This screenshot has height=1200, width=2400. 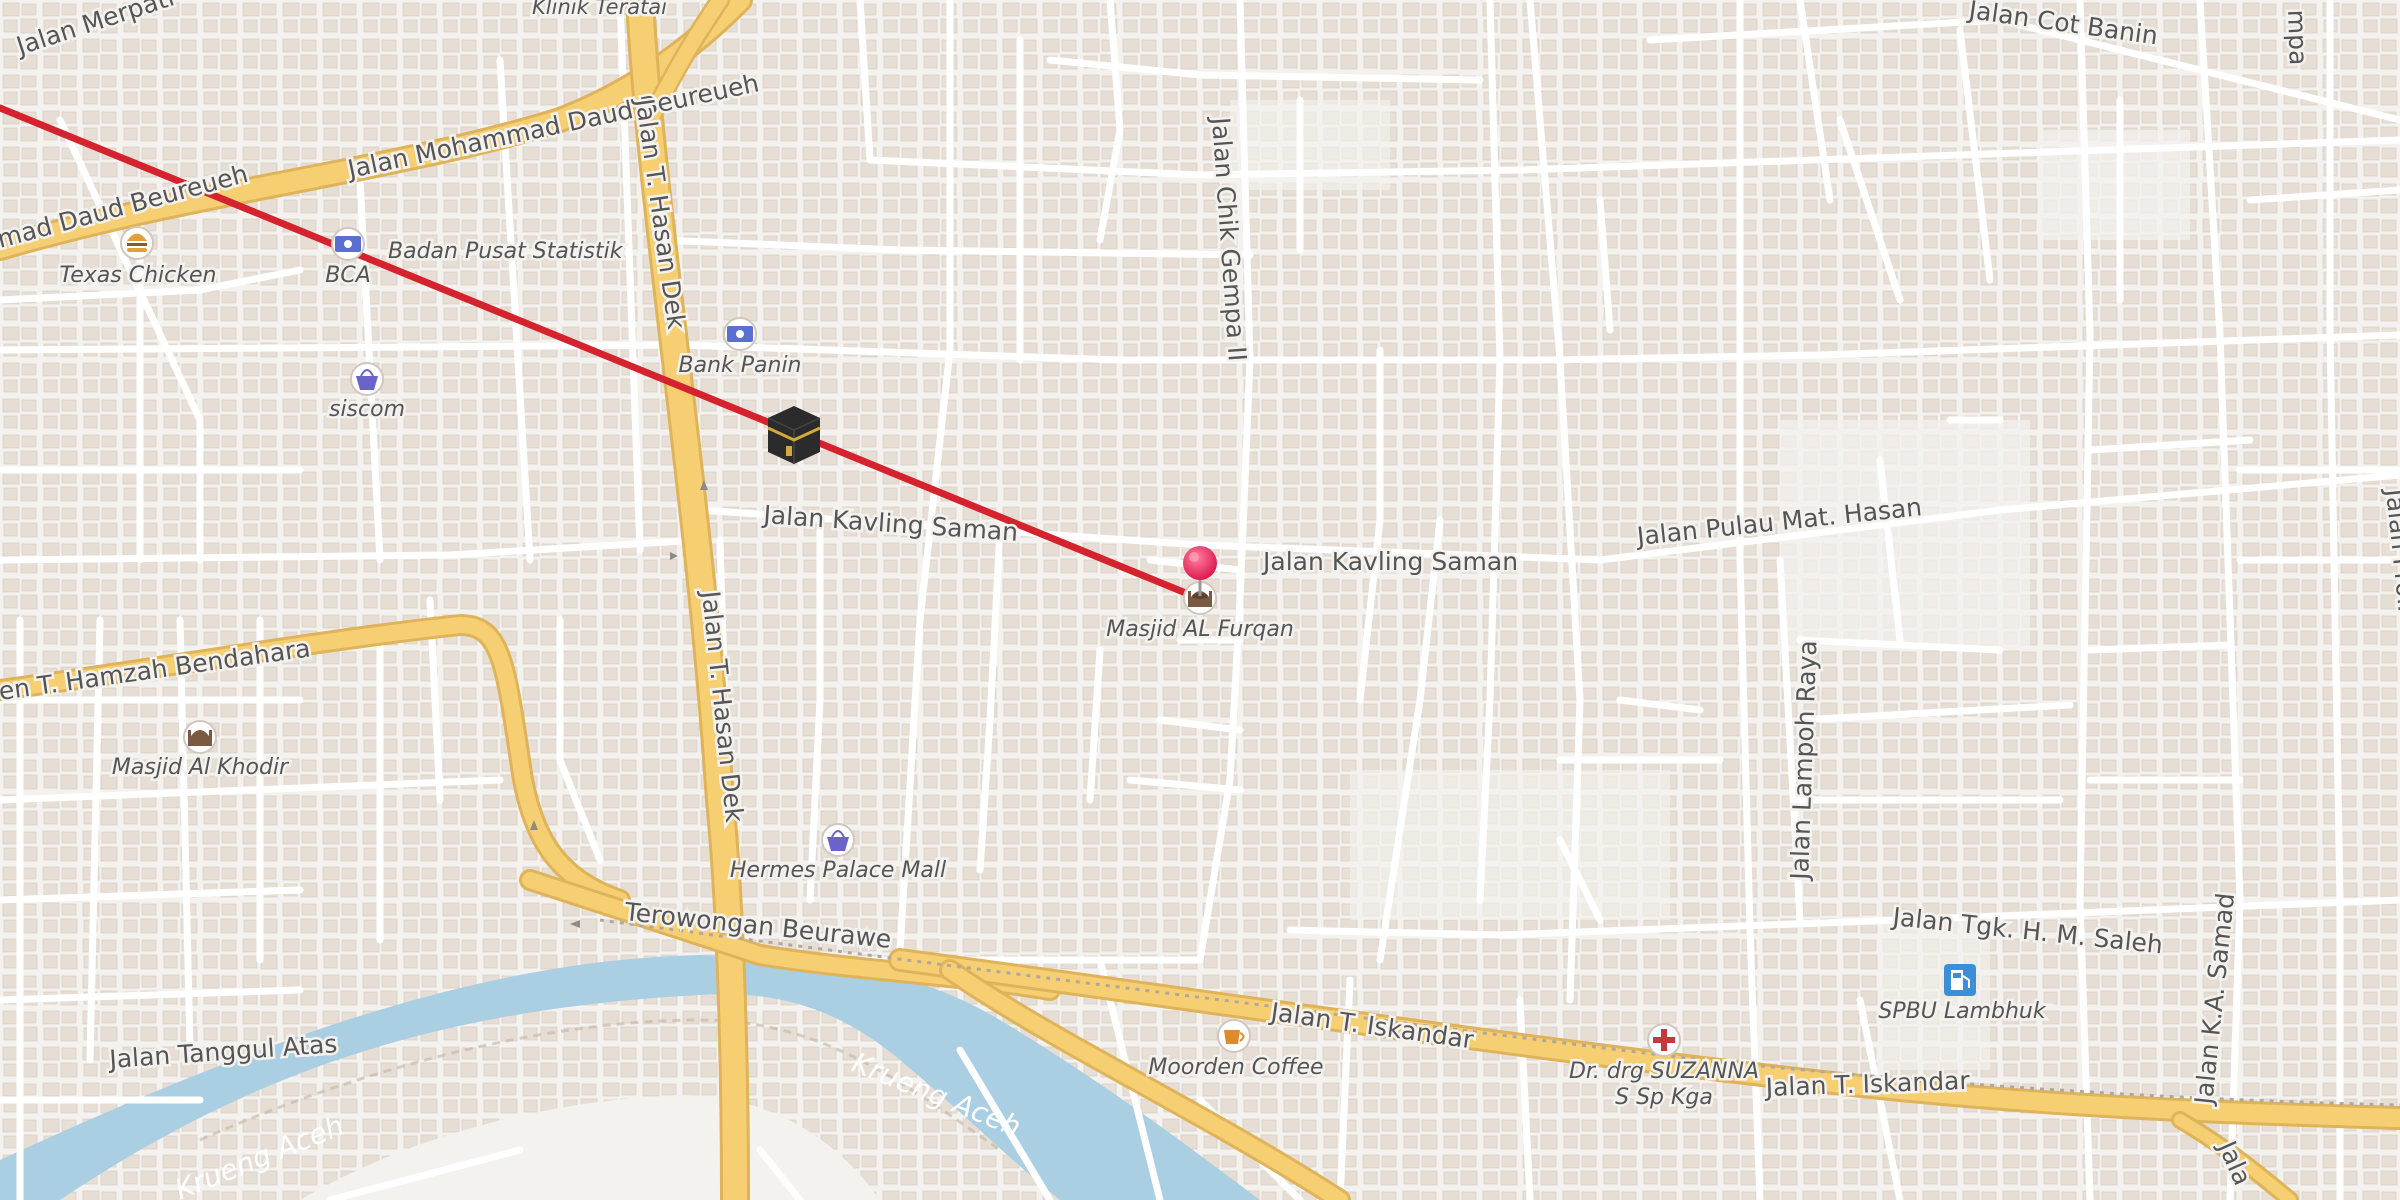 What do you see at coordinates (201, 767) in the screenshot?
I see `poi-label-khodir: Masjid Al Khodir` at bounding box center [201, 767].